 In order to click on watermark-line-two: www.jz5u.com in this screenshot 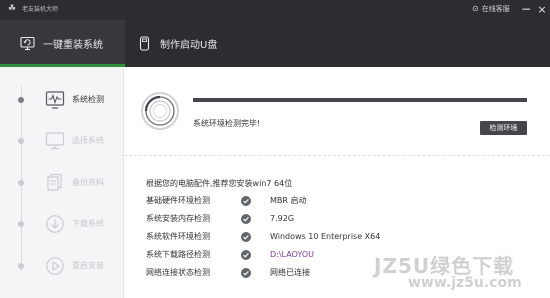, I will do `click(465, 283)`.